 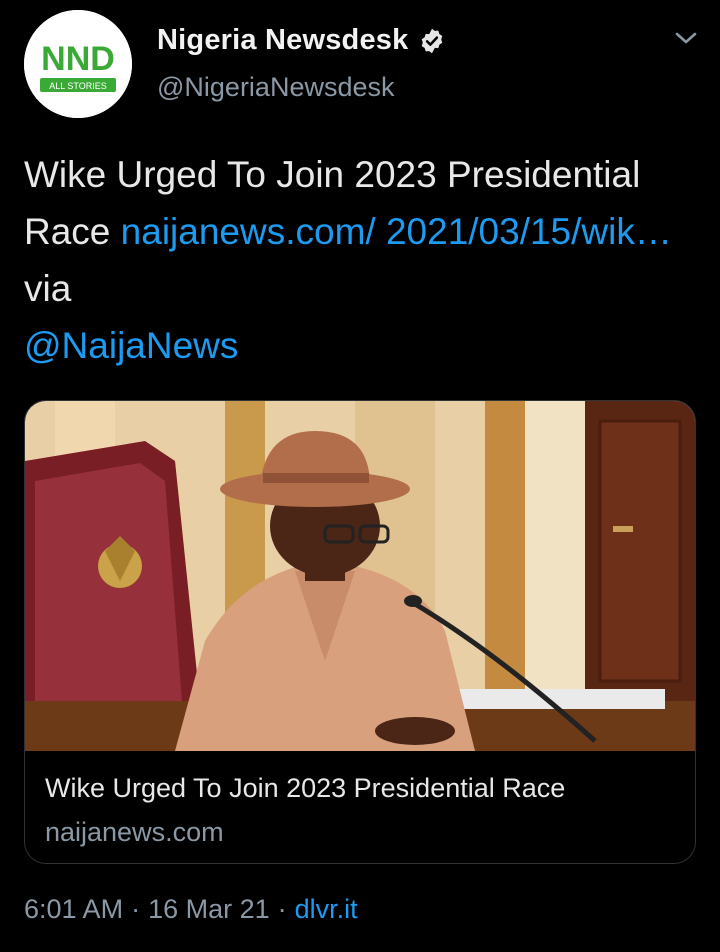 What do you see at coordinates (131, 345) in the screenshot?
I see `tweet-mention: @NaijaNews` at bounding box center [131, 345].